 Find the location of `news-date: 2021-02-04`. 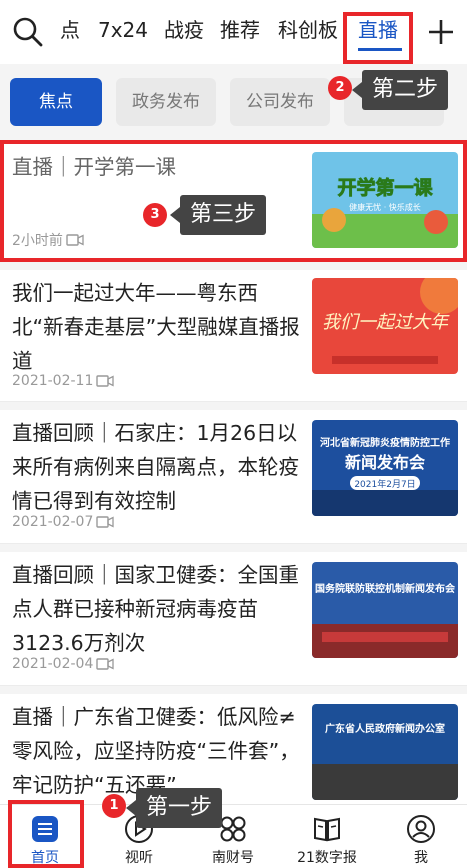

news-date: 2021-02-04 is located at coordinates (53, 664).